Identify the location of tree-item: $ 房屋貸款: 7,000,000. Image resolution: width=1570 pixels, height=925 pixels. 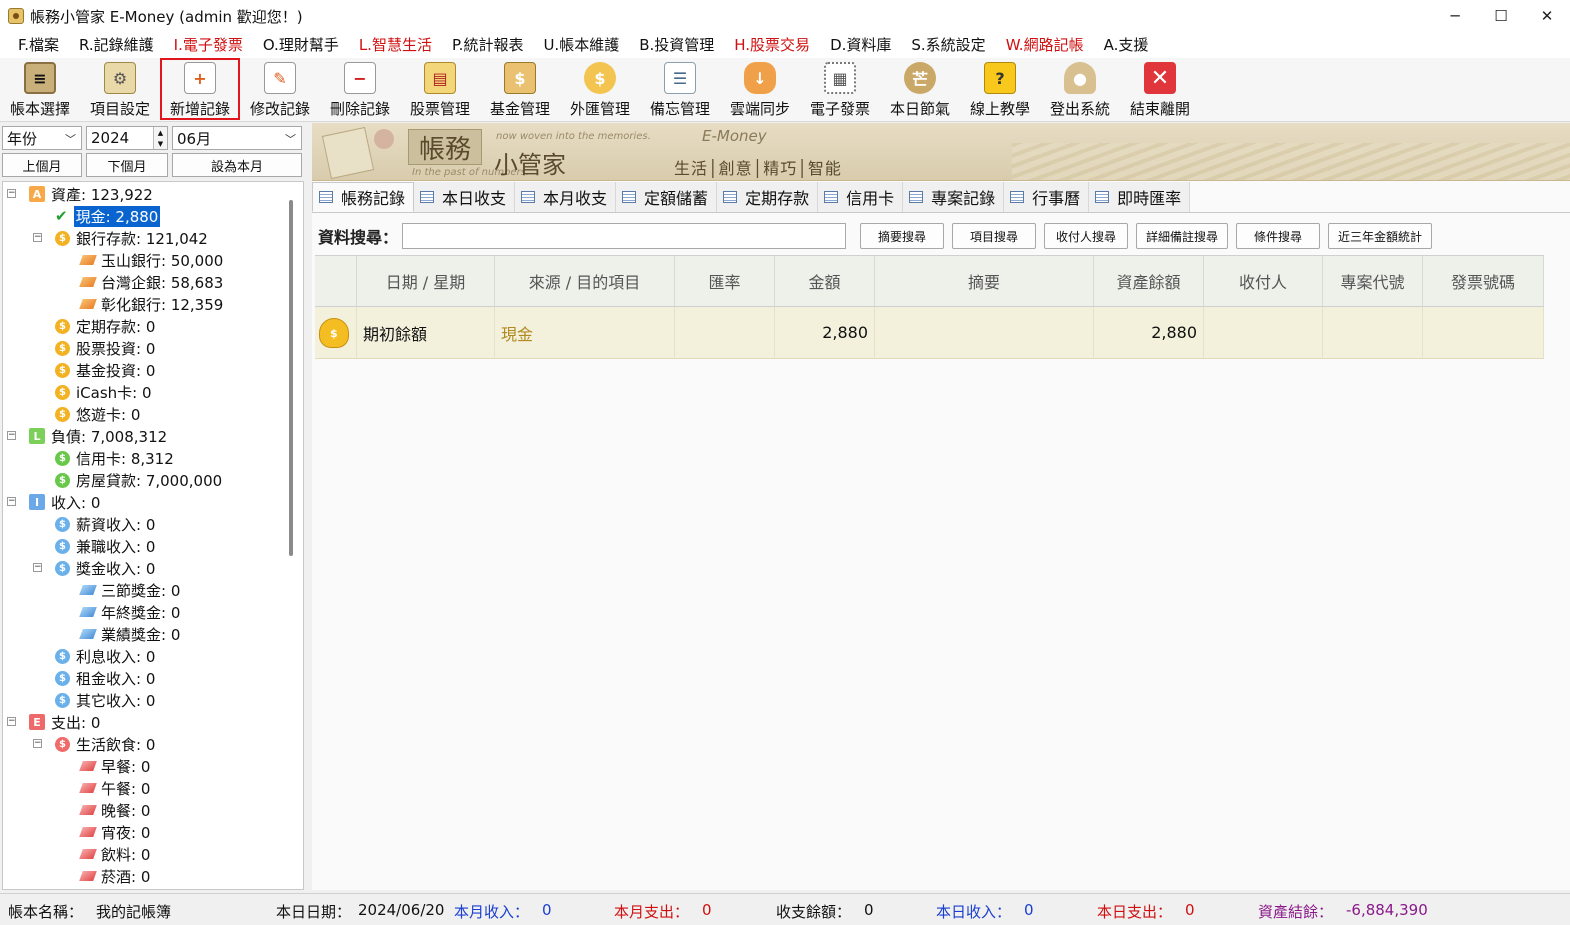
(138, 480).